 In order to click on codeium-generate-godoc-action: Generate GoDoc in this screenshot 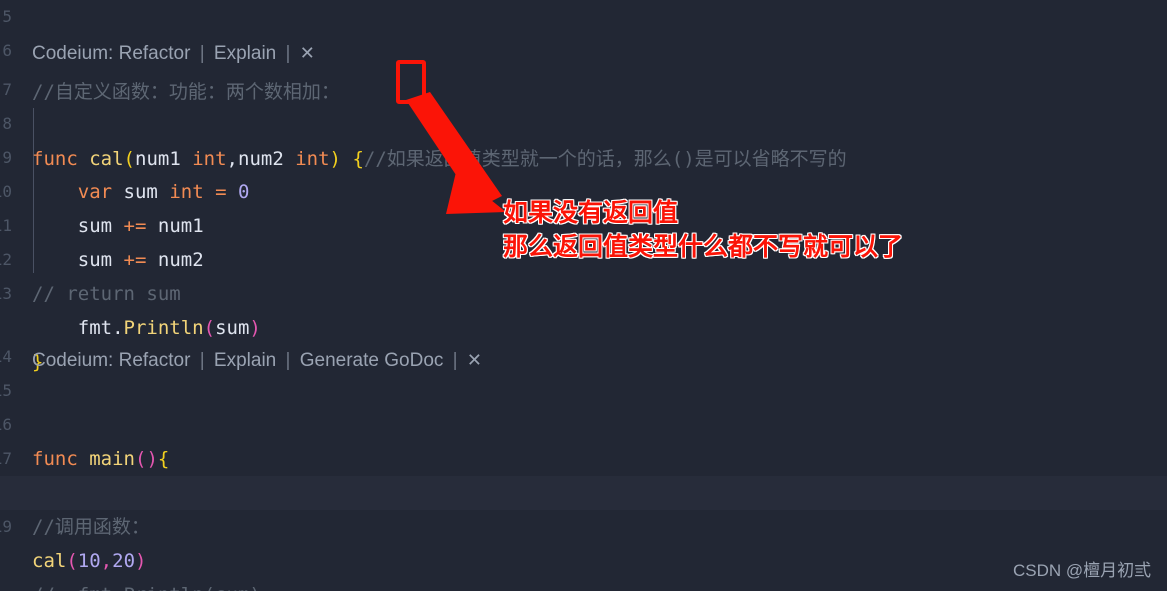, I will do `click(372, 360)`.